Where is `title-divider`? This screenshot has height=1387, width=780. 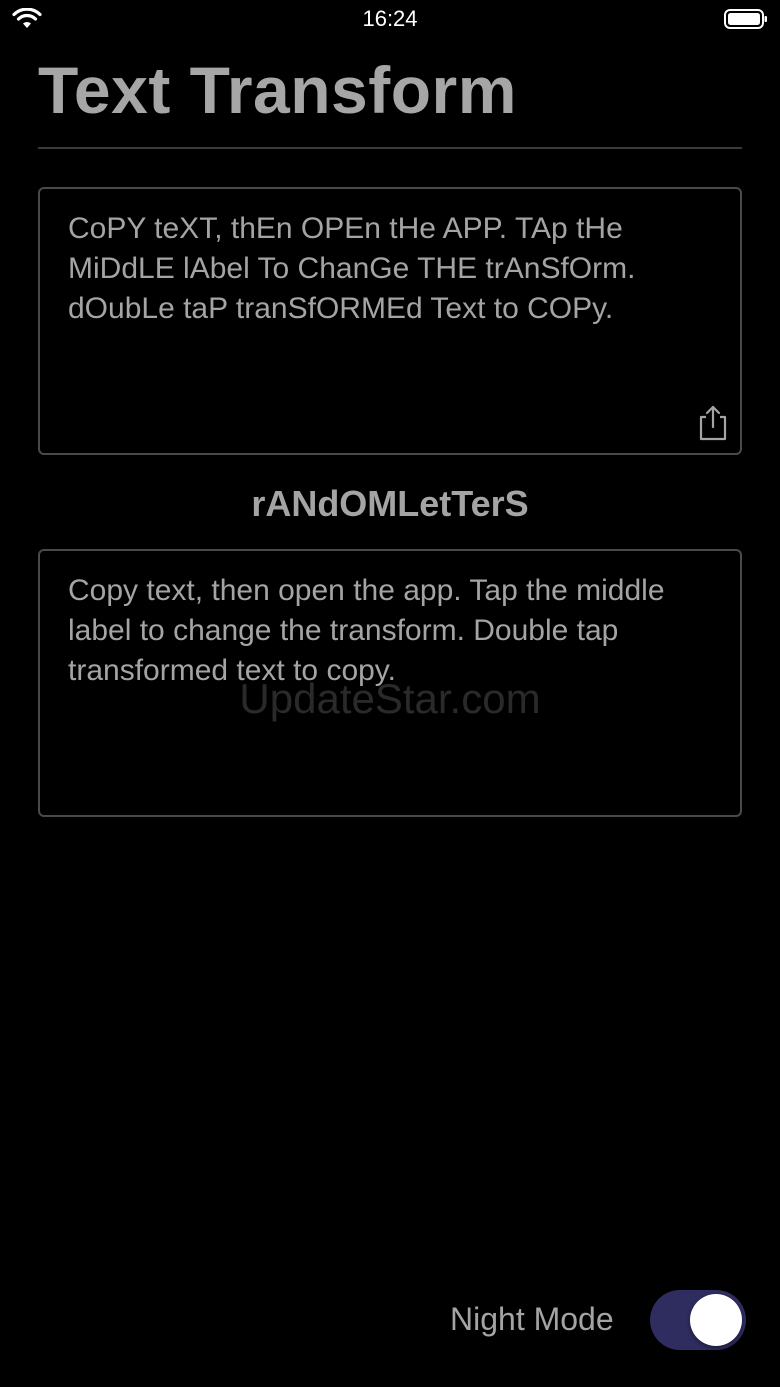 title-divider is located at coordinates (390, 148).